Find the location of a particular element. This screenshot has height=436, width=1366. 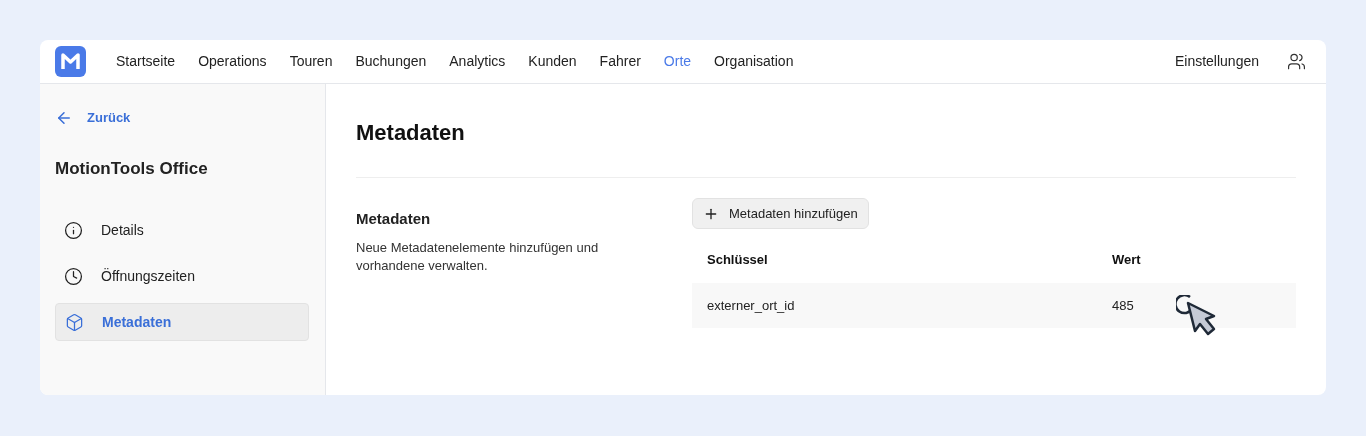

sidebar-item: Metadaten is located at coordinates (182, 322).